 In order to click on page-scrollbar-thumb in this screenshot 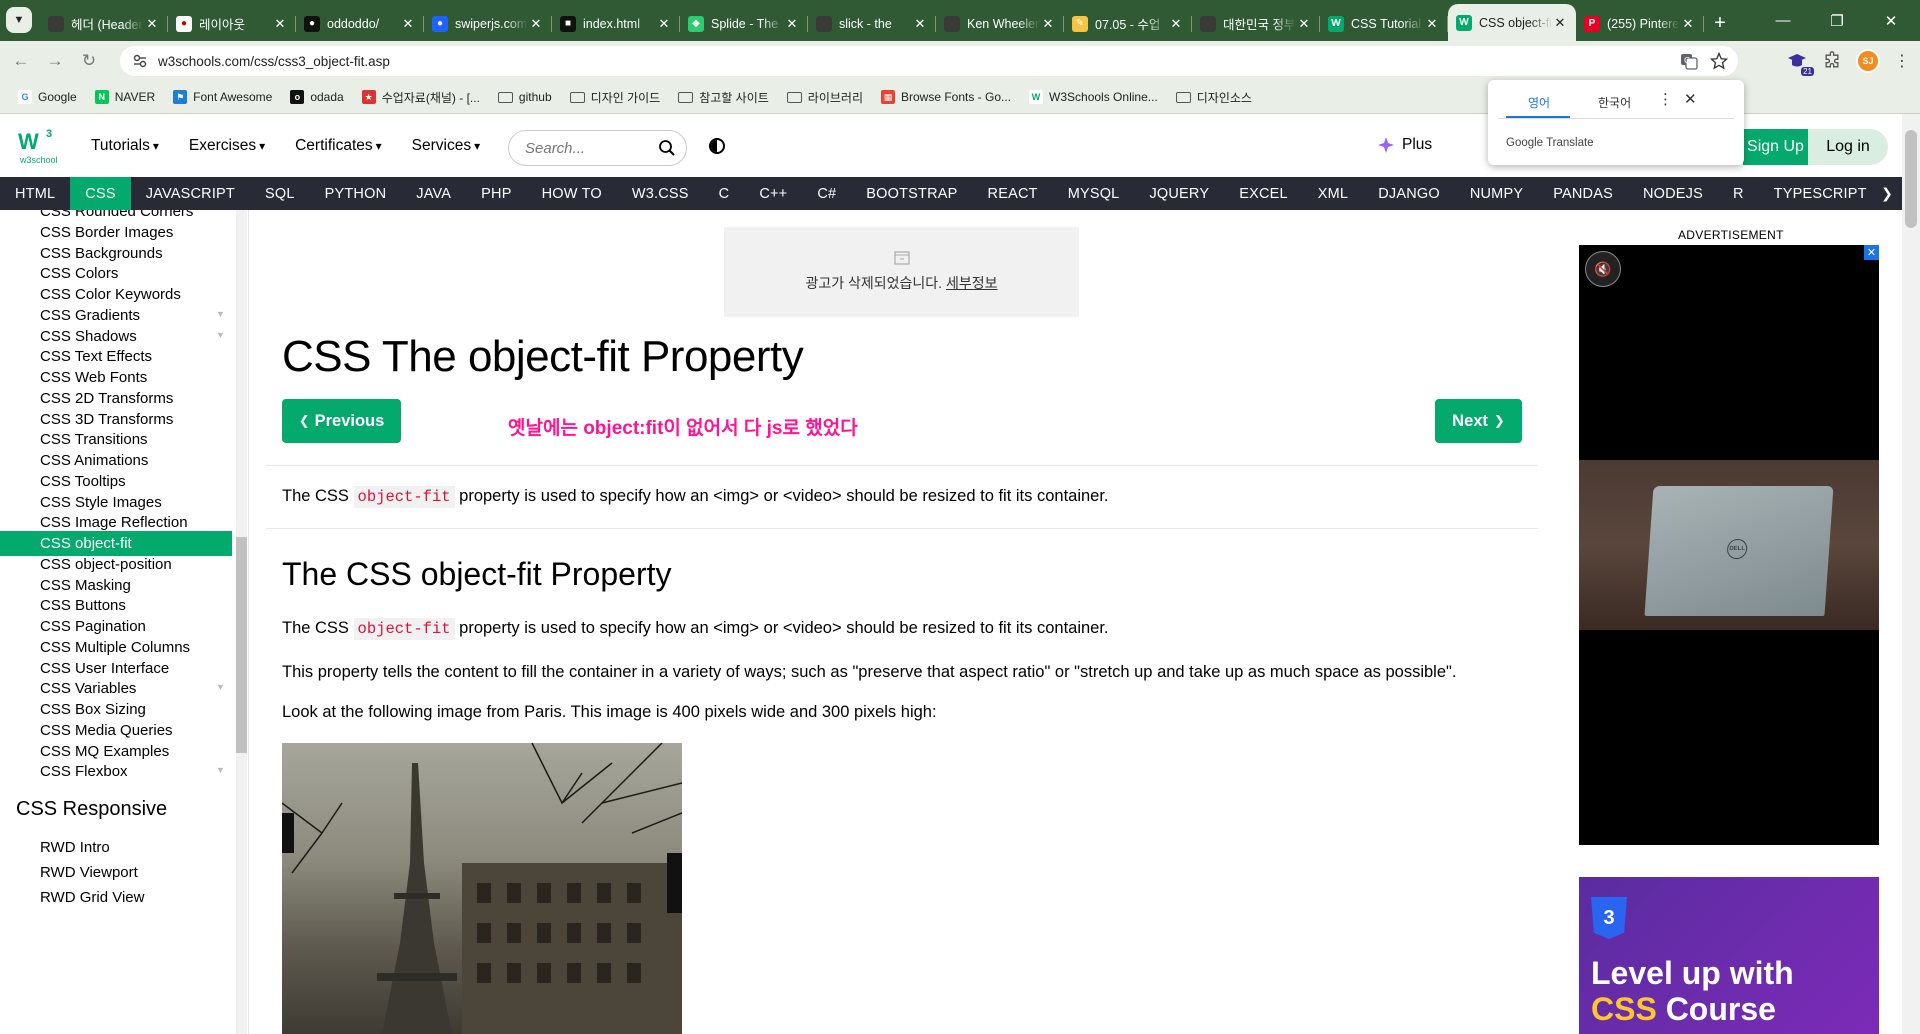, I will do `click(1911, 179)`.